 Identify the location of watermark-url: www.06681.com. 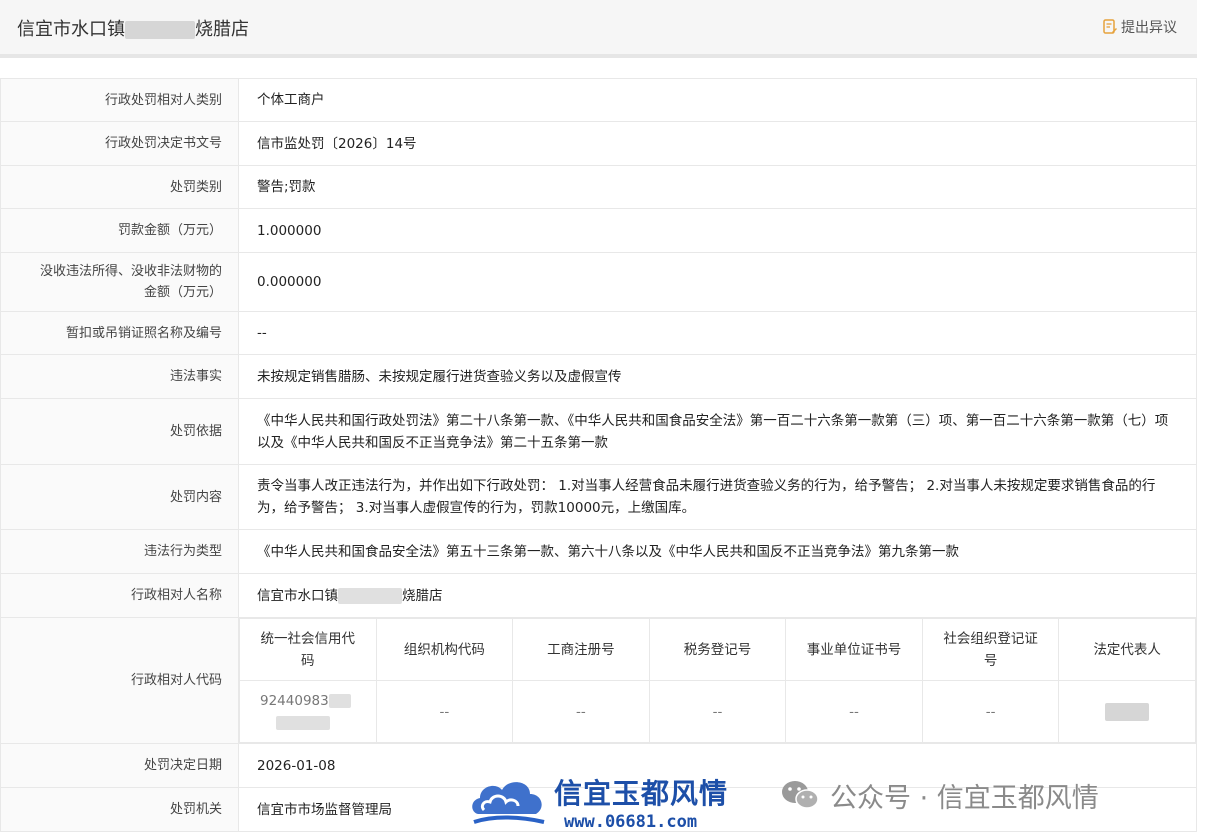
(631, 822).